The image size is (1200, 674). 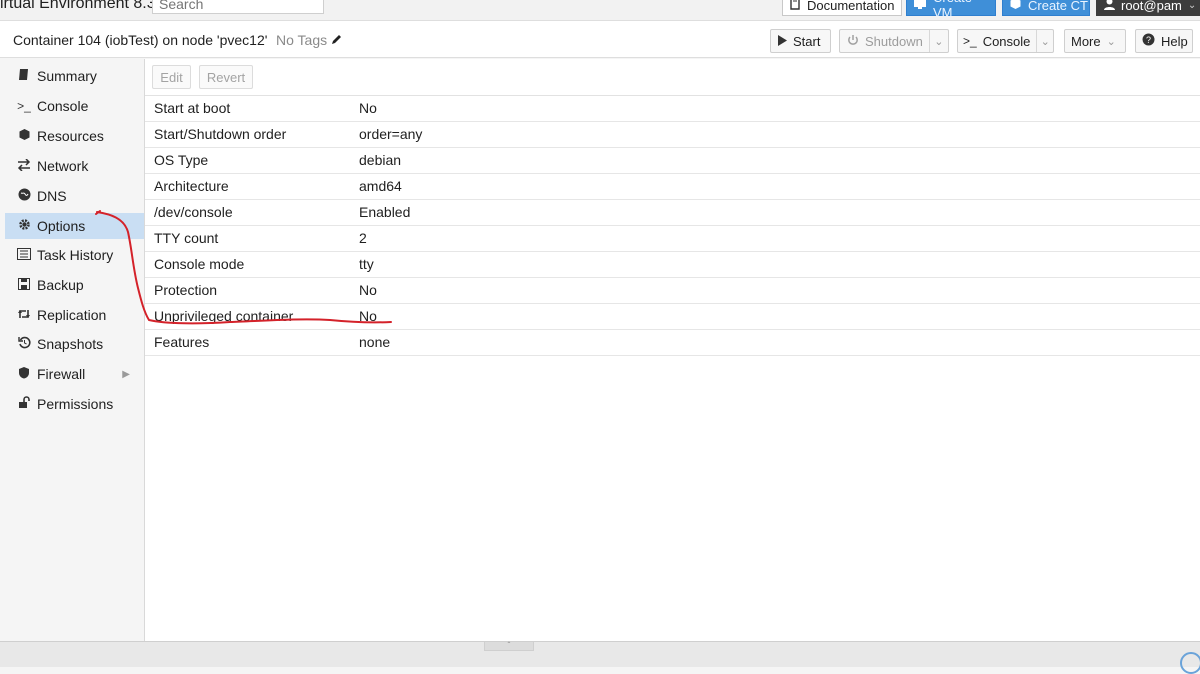 I want to click on edit-label: Edit, so click(x=171, y=77).